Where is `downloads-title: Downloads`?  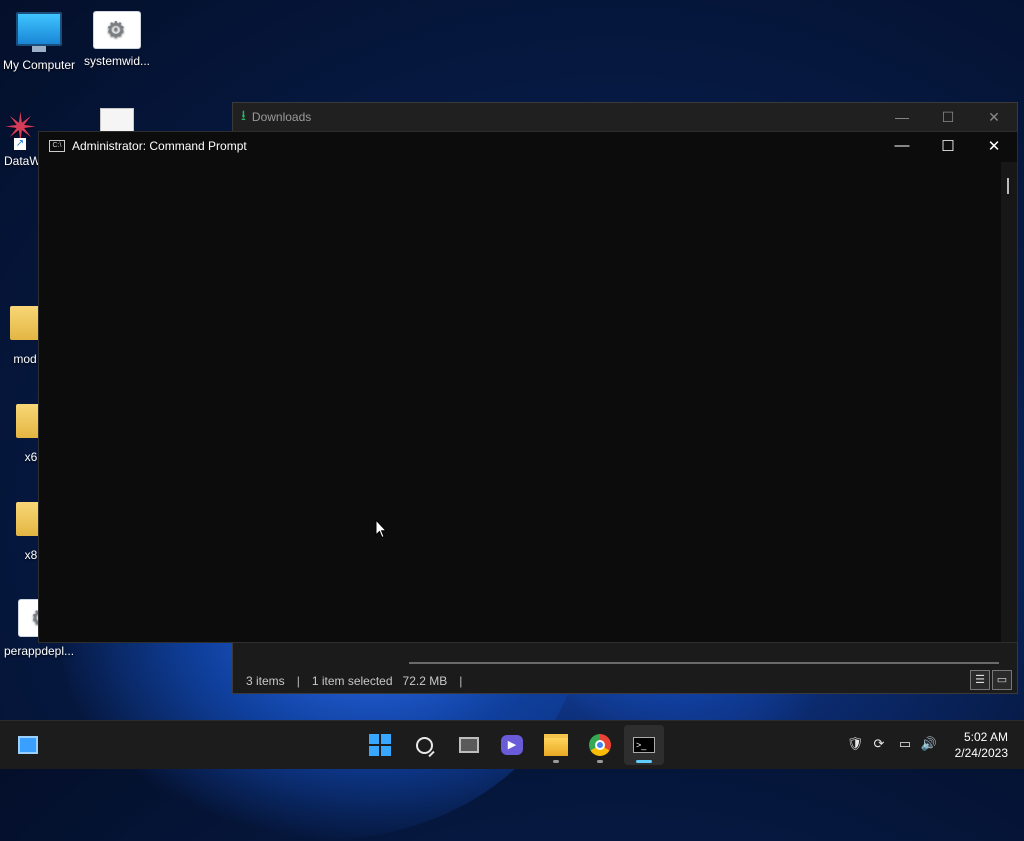
downloads-title: Downloads is located at coordinates (281, 117).